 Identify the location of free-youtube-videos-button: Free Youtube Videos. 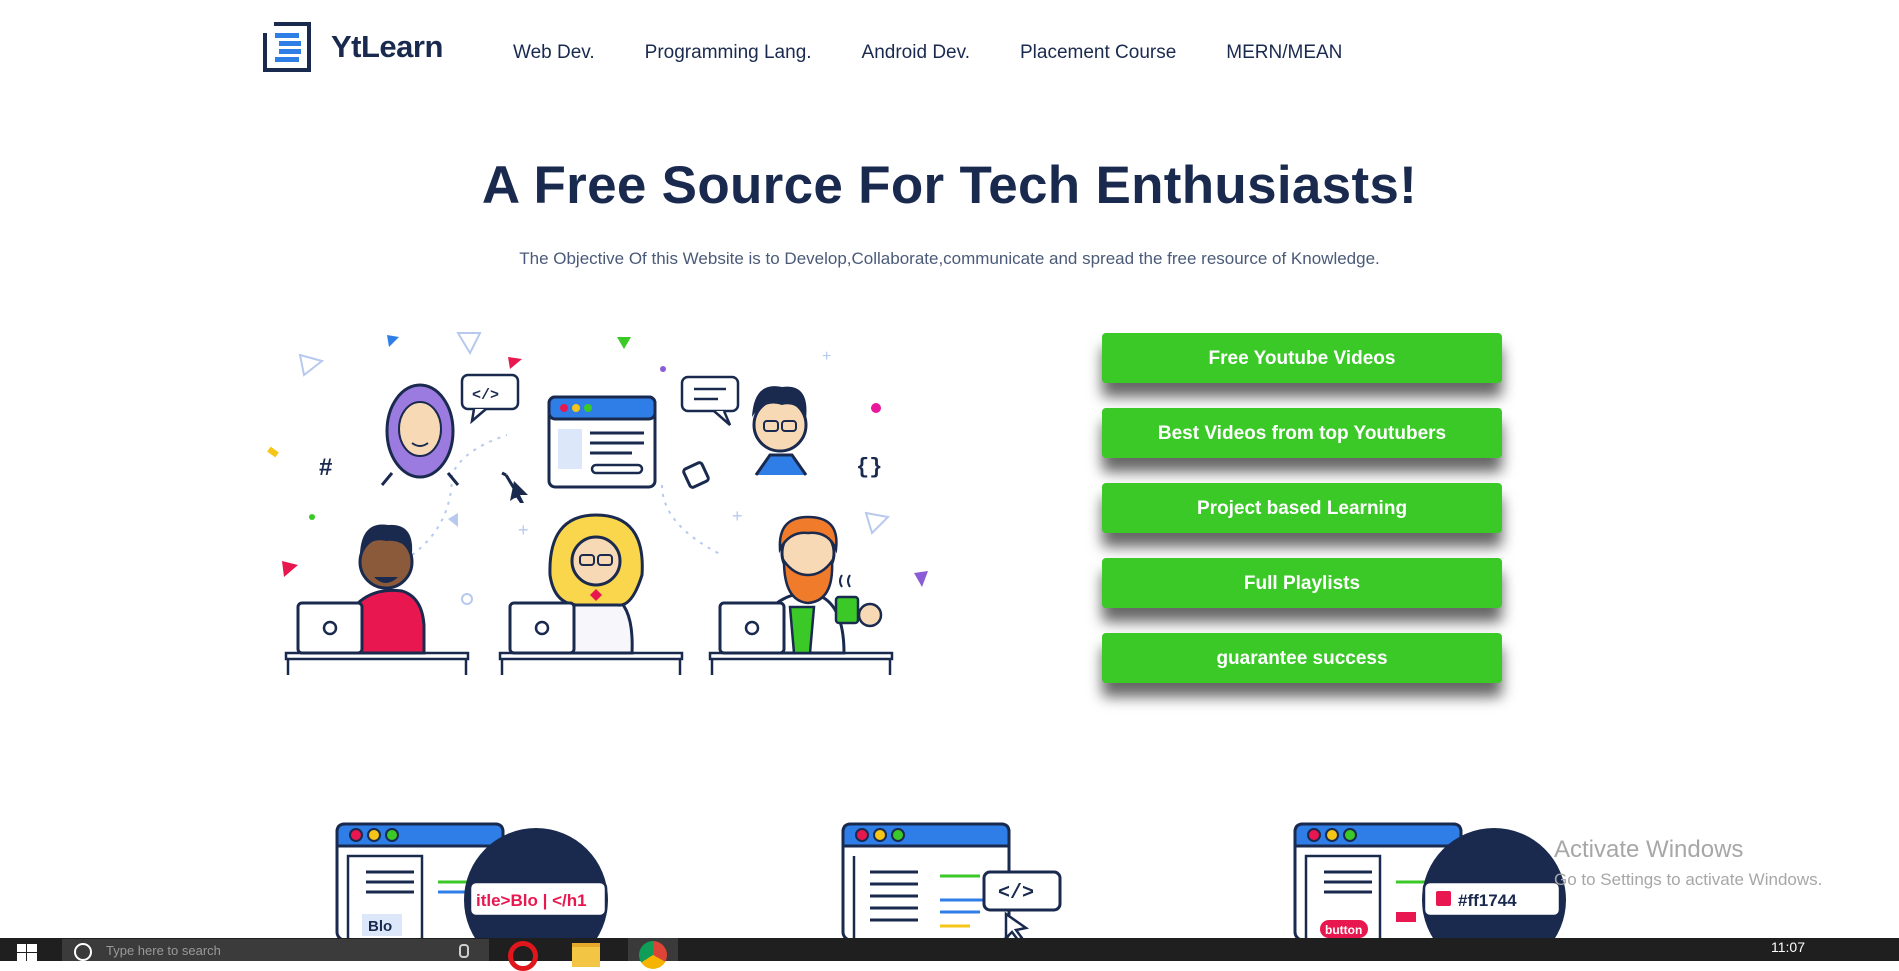
(1302, 358).